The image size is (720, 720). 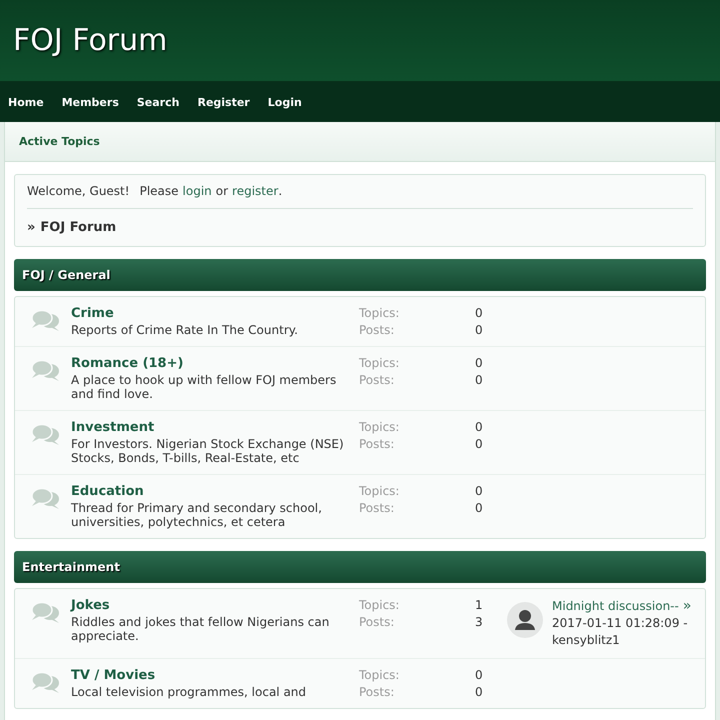 What do you see at coordinates (525, 620) in the screenshot?
I see `user-avatar` at bounding box center [525, 620].